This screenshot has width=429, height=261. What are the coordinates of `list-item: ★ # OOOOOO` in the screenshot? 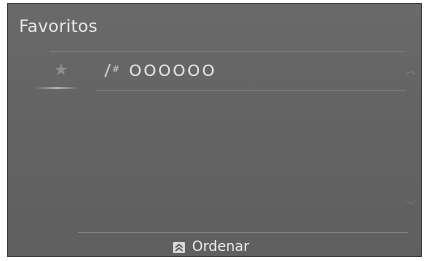 It's located at (208, 75).